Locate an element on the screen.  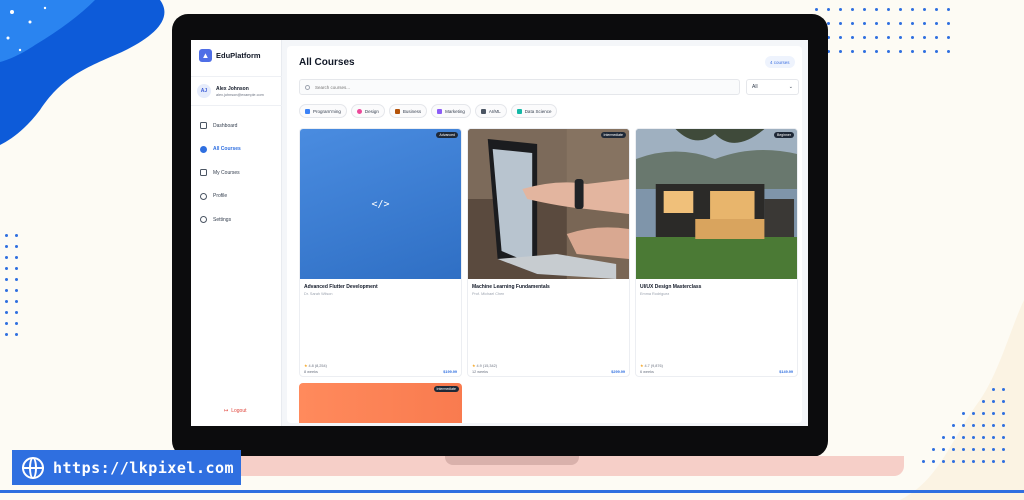
page-title: All Courses is located at coordinates (327, 62).